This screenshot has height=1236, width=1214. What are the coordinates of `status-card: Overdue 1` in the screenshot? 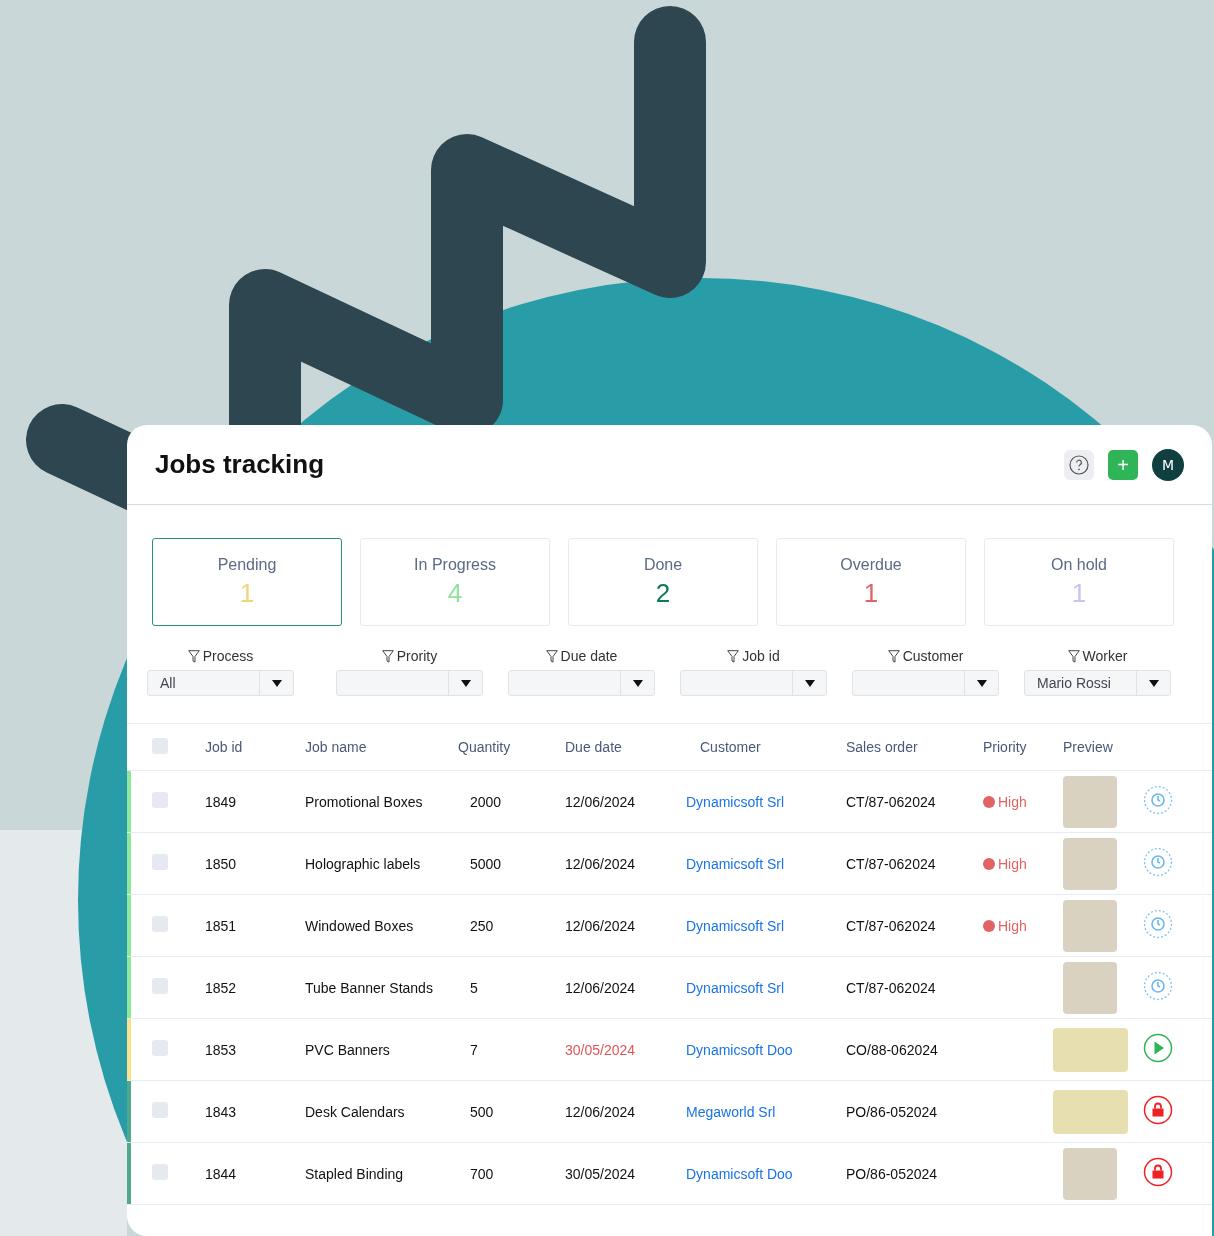 It's located at (871, 582).